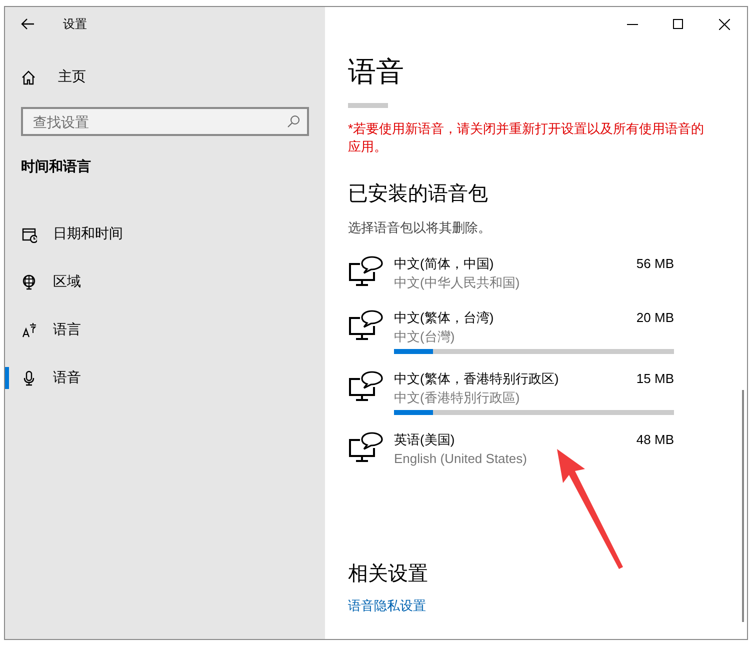  Describe the element at coordinates (29, 378) in the screenshot. I see `microphone-icon` at that location.